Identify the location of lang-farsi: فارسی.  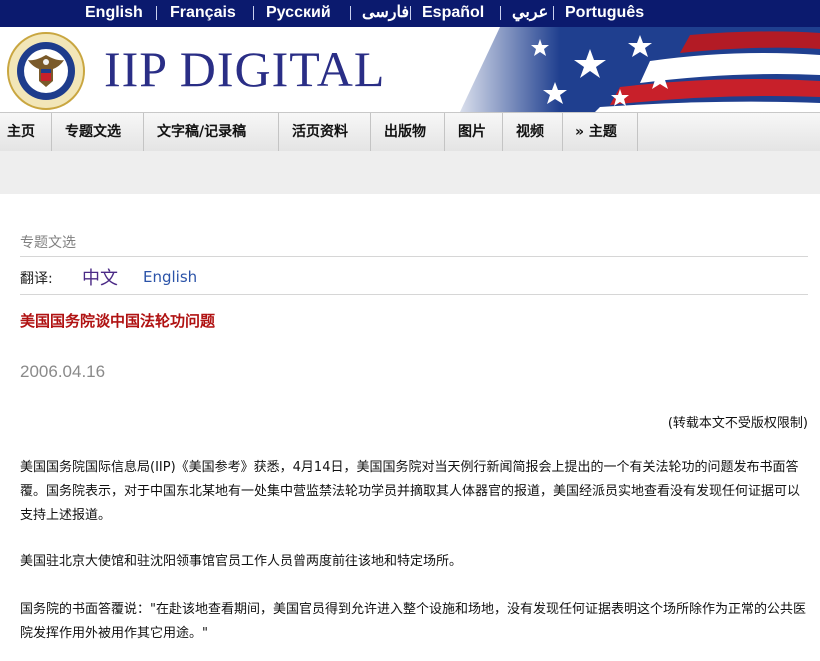
(385, 13).